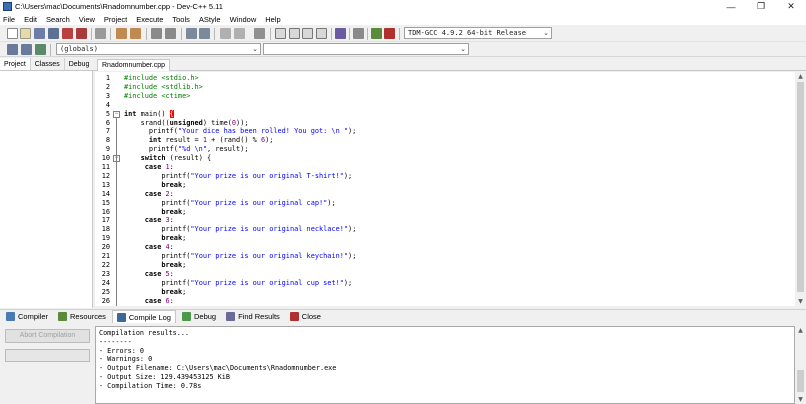  Describe the element at coordinates (445, 238) in the screenshot. I see `code-line: 19 break;` at that location.